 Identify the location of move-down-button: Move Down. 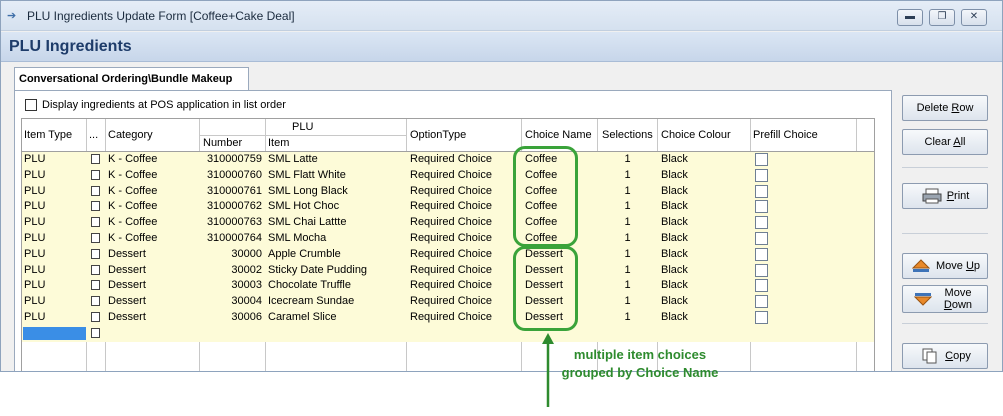
(945, 299).